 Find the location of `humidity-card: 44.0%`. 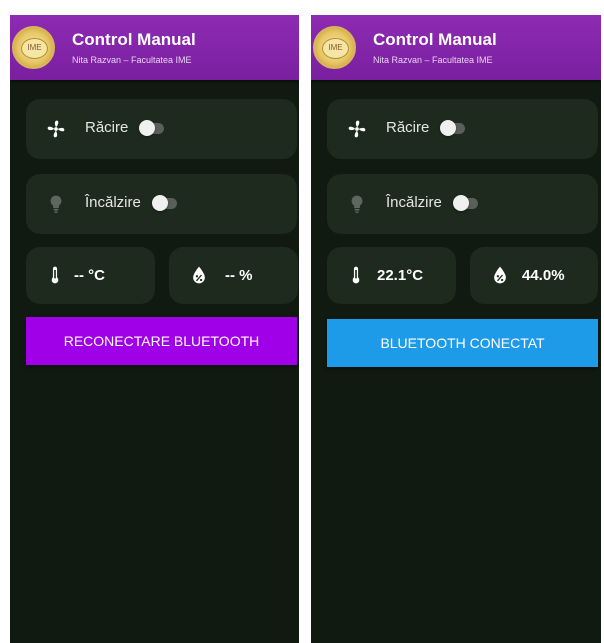

humidity-card: 44.0% is located at coordinates (534, 275).